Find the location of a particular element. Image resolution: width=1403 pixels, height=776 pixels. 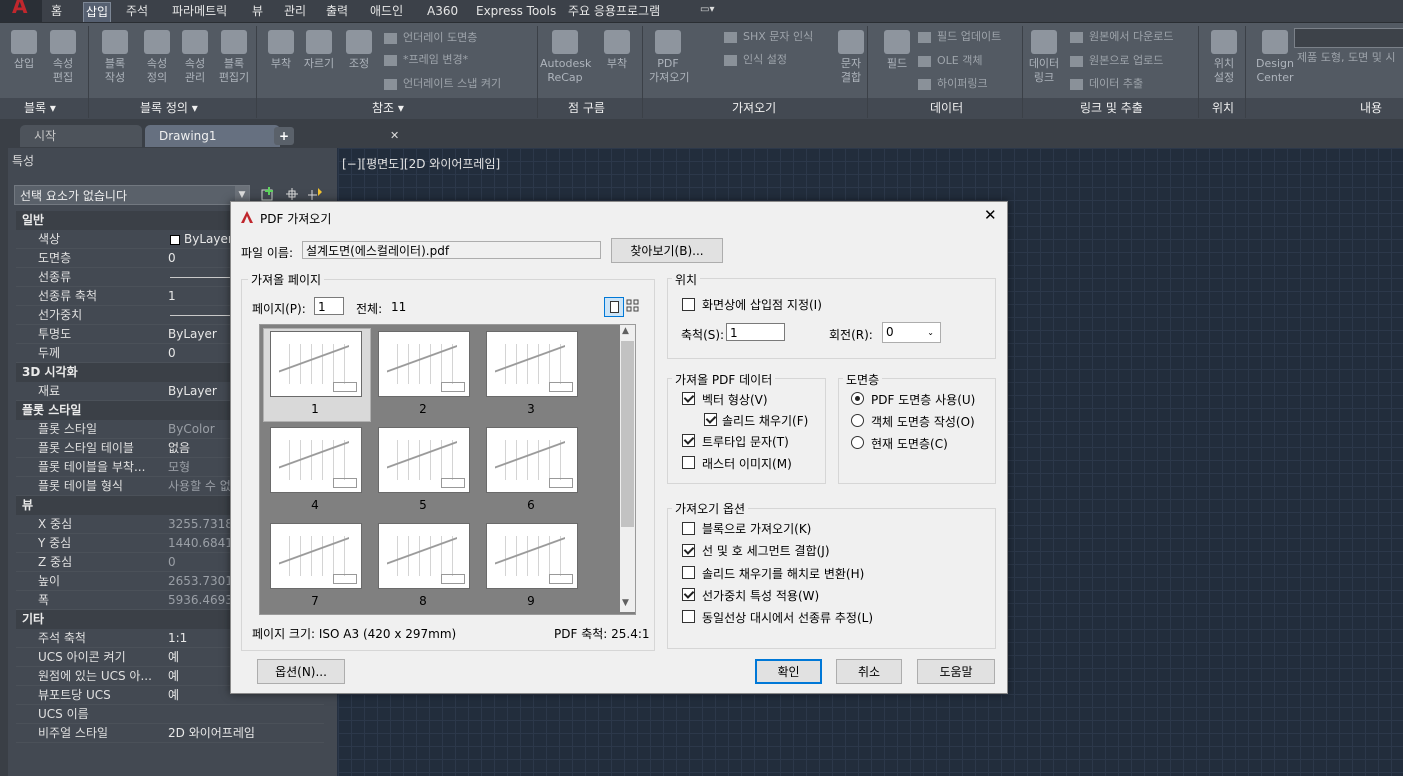

ribbon-small-item-3: SHX 문자 인식 is located at coordinates (768, 37).